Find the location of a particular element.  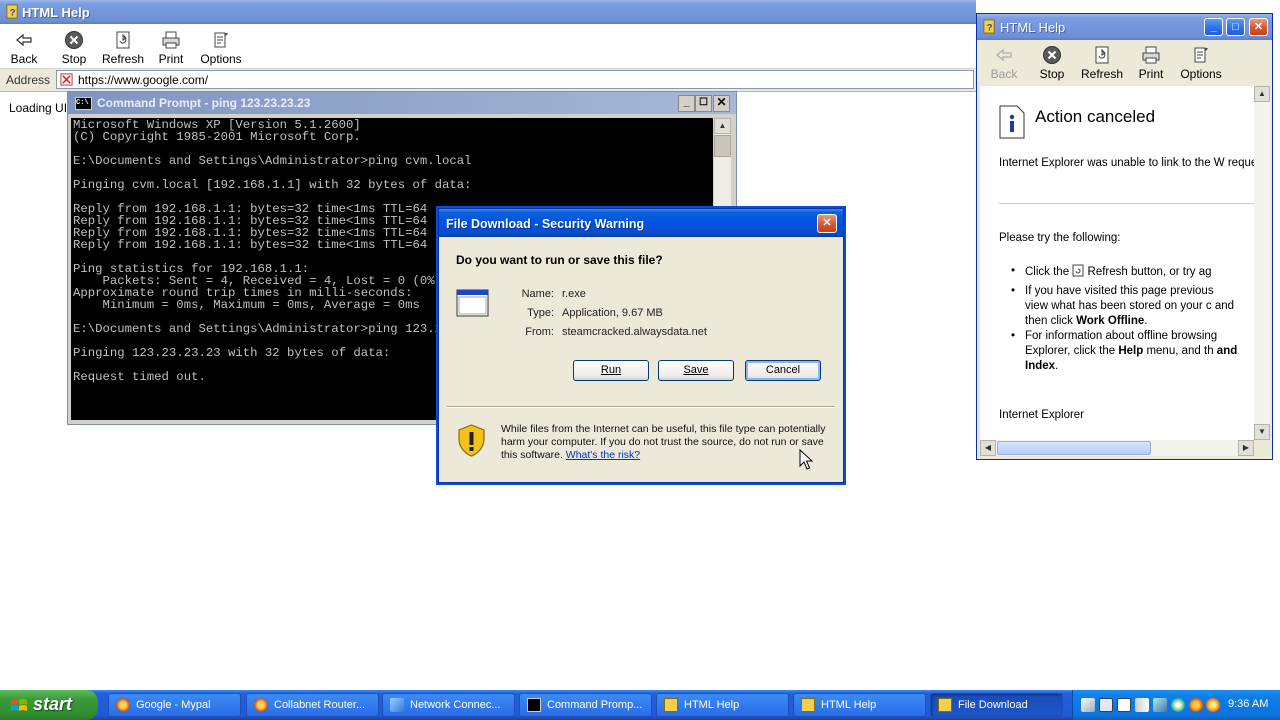

side-hscrollbar: ◀ ▶ is located at coordinates (1117, 448).